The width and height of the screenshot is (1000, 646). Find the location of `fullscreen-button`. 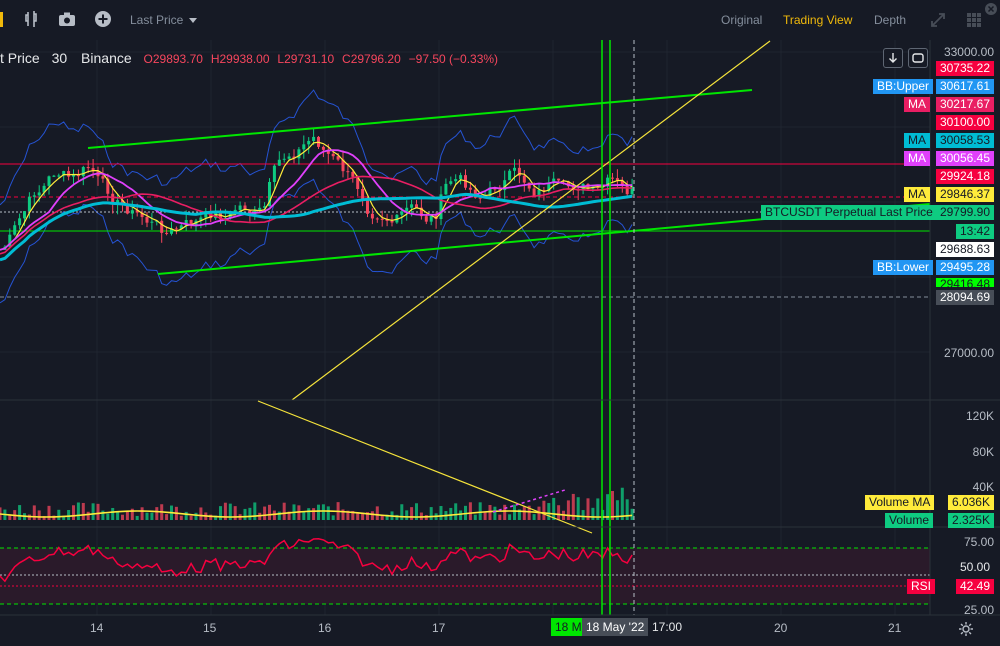

fullscreen-button is located at coordinates (918, 58).